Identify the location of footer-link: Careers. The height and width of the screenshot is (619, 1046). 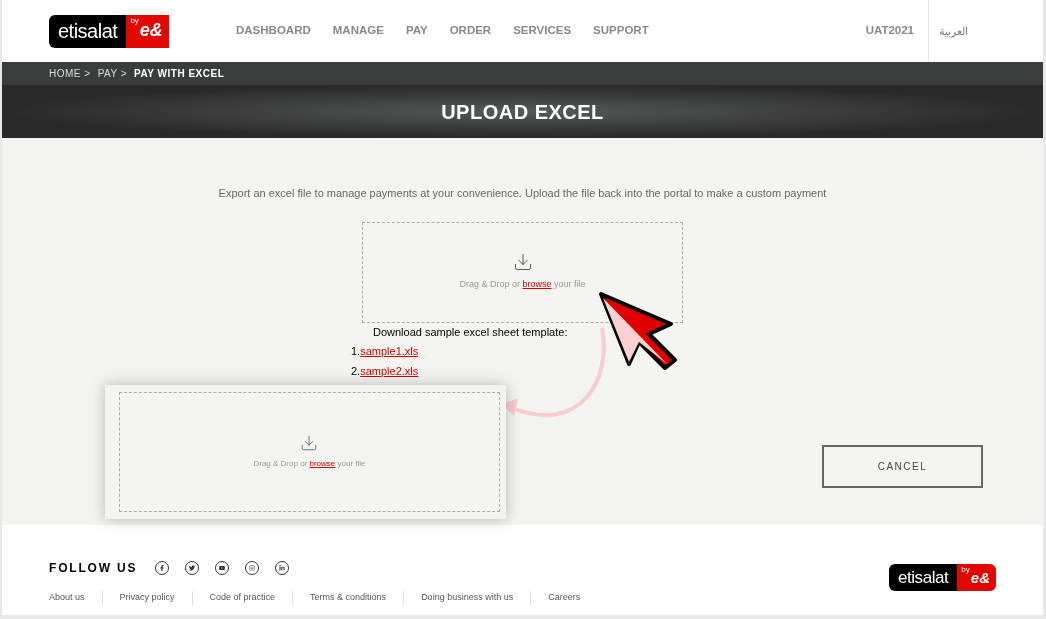
(564, 598).